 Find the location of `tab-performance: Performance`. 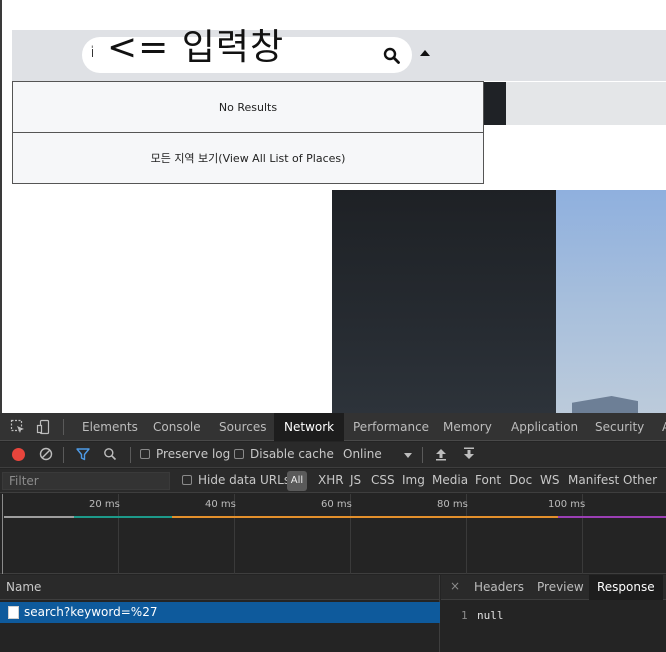

tab-performance: Performance is located at coordinates (391, 427).